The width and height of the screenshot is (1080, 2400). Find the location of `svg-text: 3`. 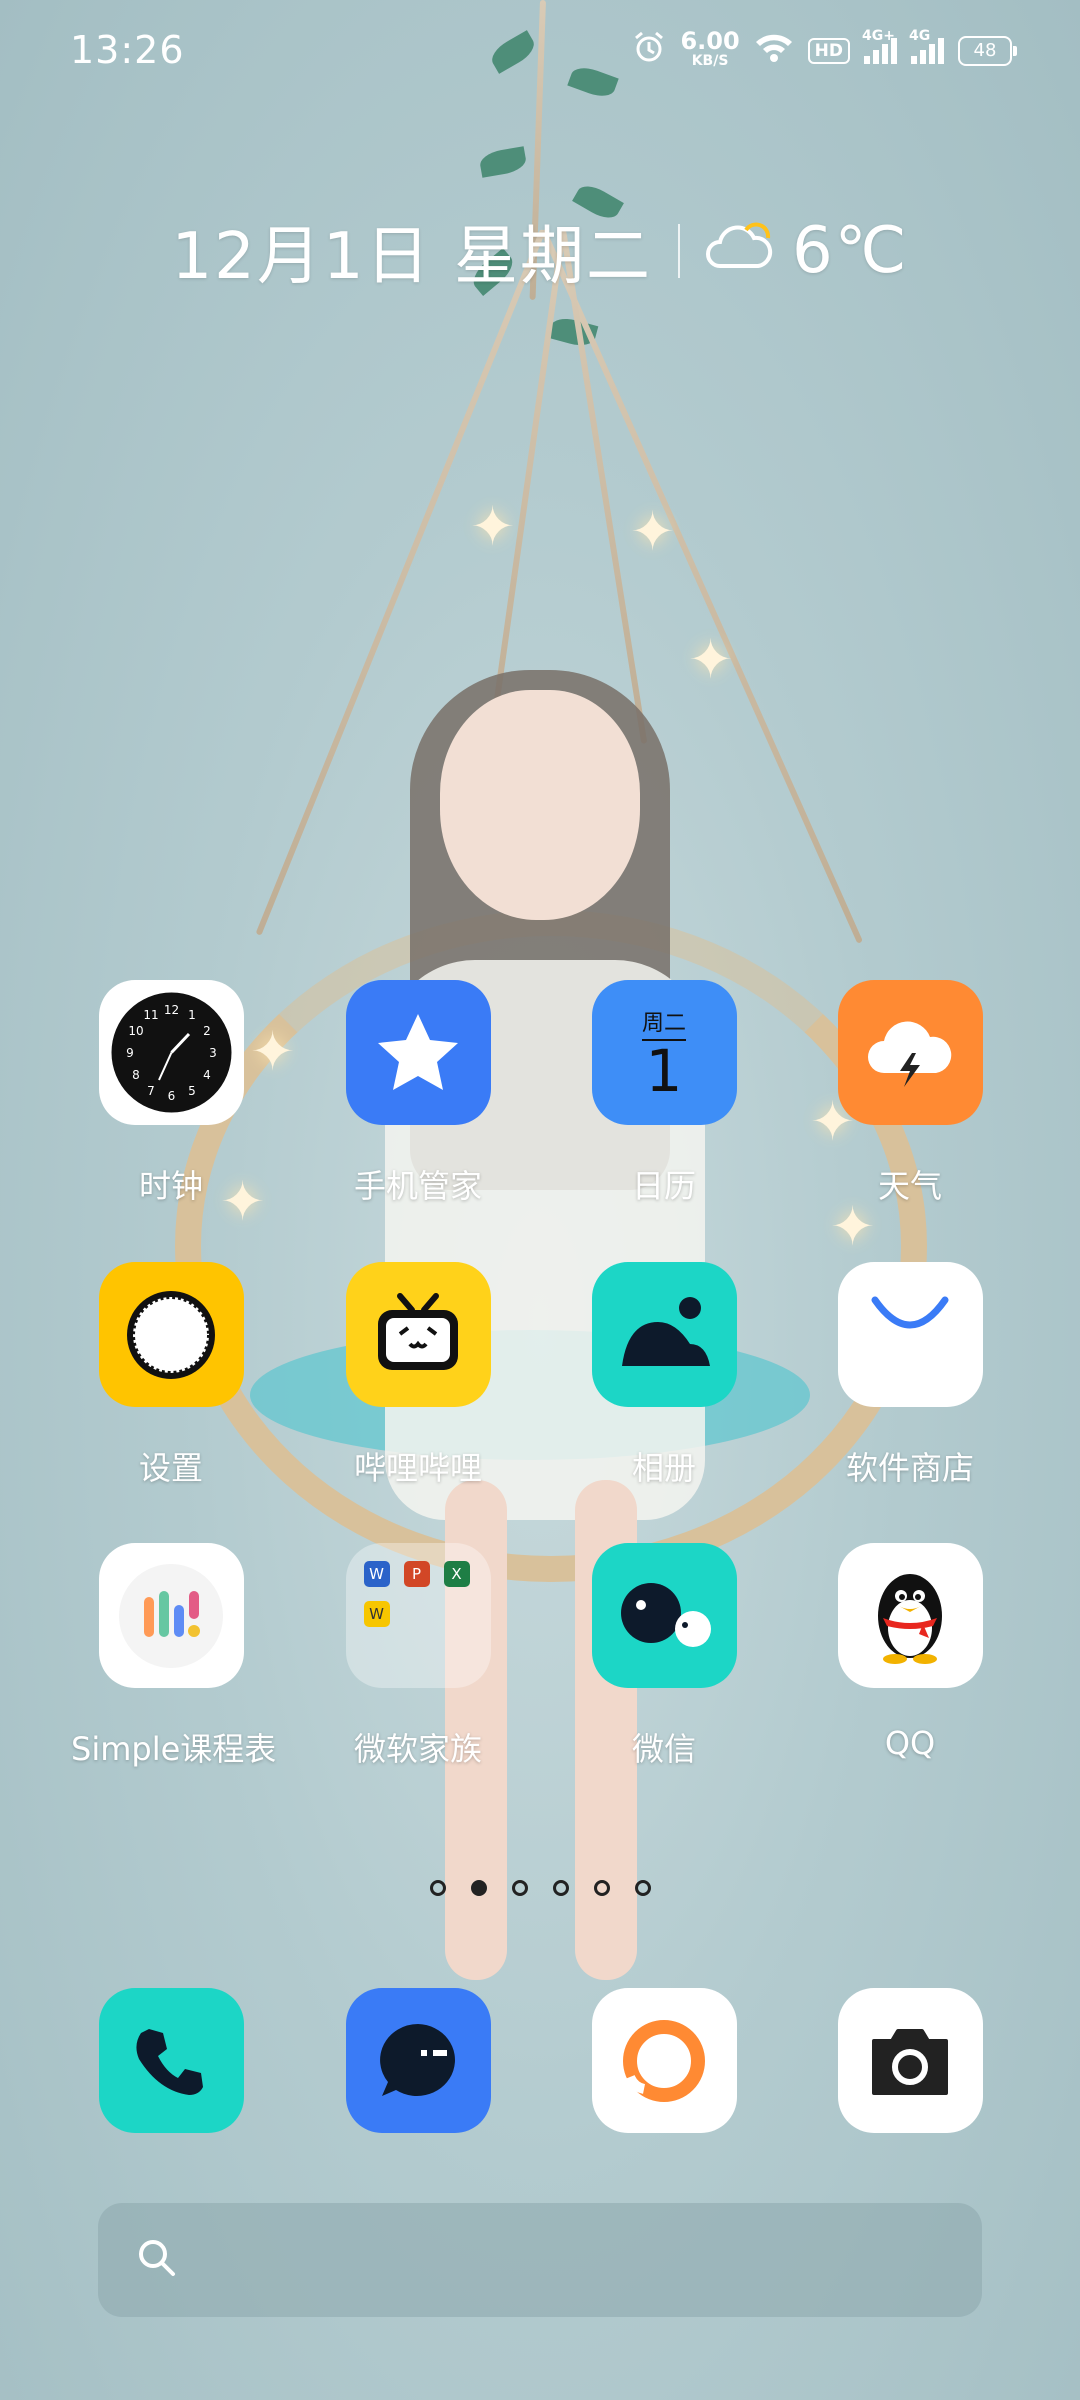

svg-text: 3 is located at coordinates (213, 1053).